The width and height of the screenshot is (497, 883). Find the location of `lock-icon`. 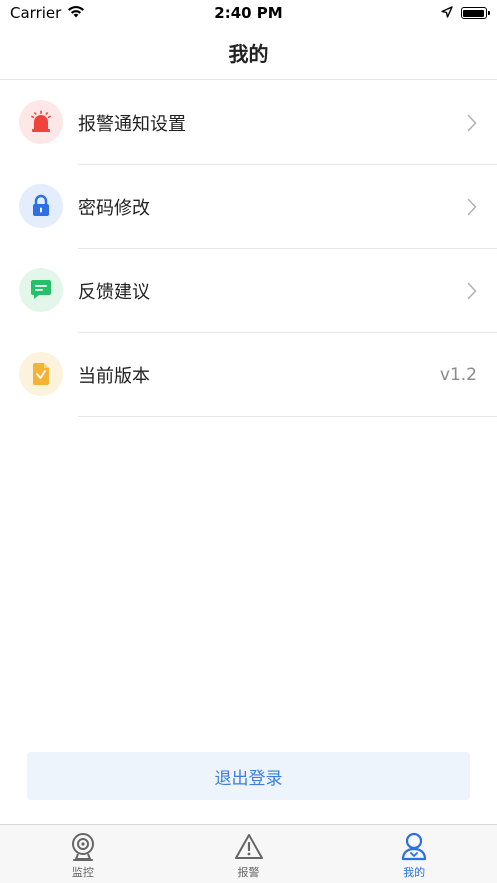

lock-icon is located at coordinates (41, 206).